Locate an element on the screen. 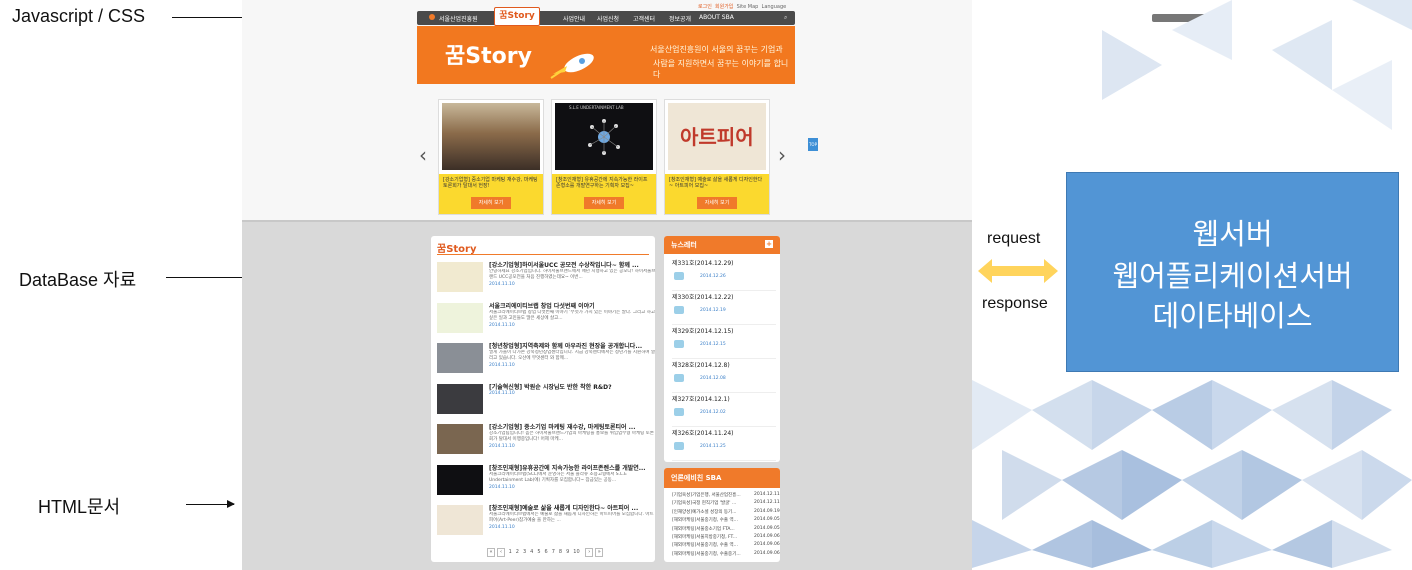 The width and height of the screenshot is (1412, 570). pager-next: › is located at coordinates (589, 552).